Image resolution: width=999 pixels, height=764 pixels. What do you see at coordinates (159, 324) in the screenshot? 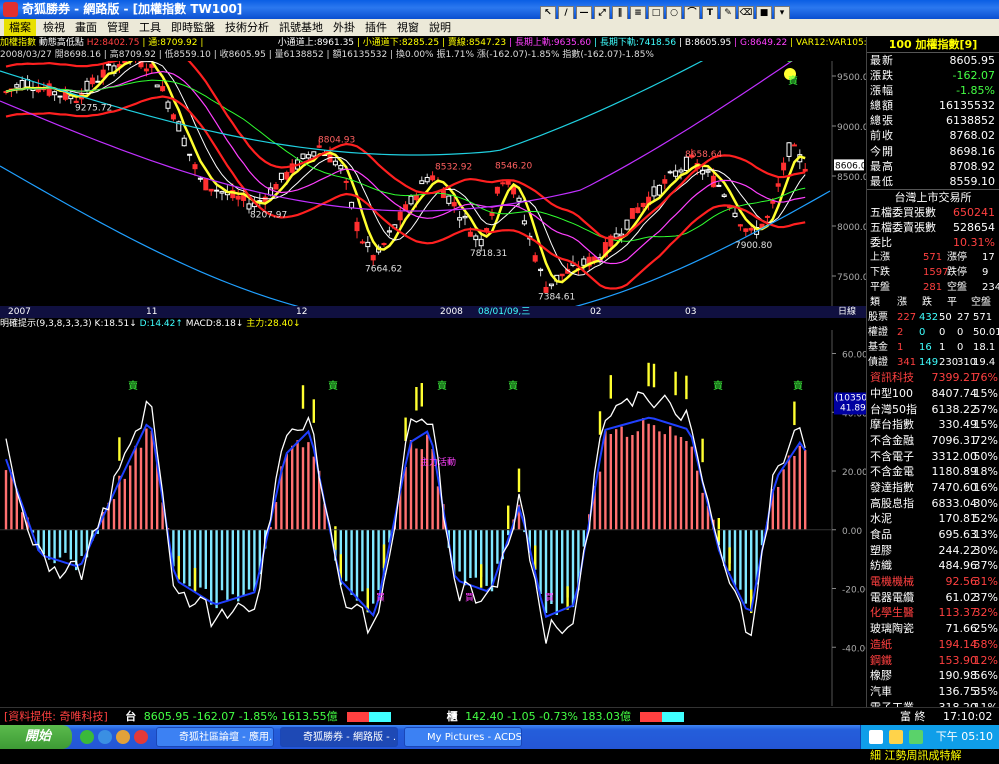
I see `indicator-segment: D:14.42↑` at bounding box center [159, 324].